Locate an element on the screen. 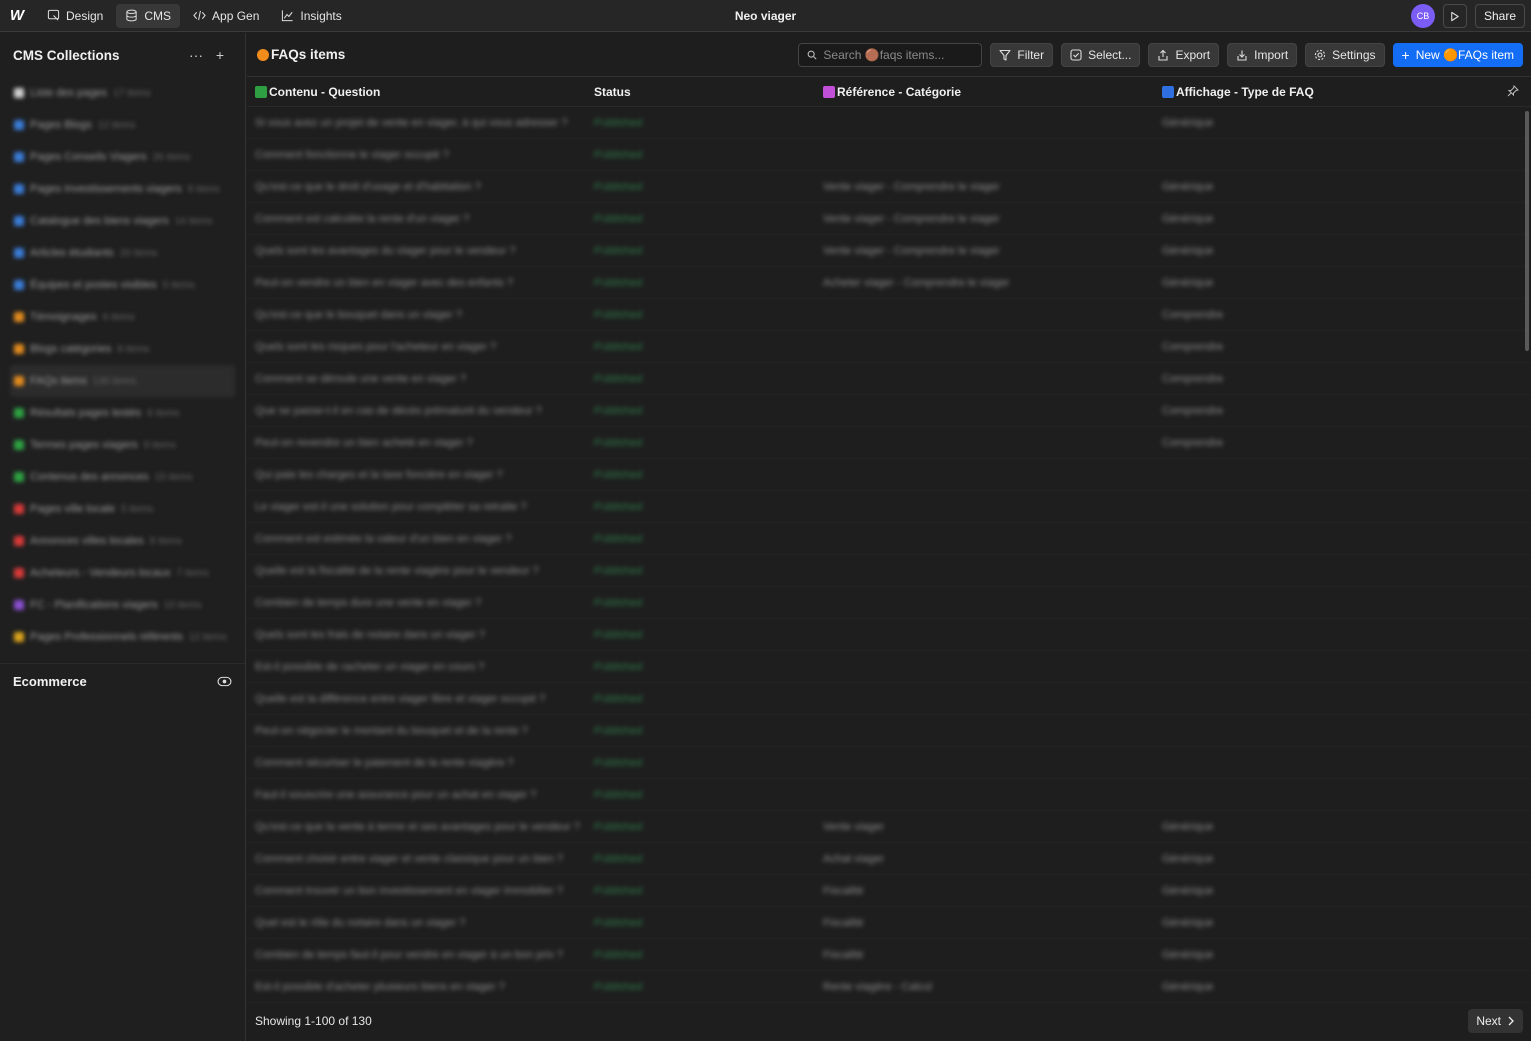  collection-count: 7 items is located at coordinates (192, 573).